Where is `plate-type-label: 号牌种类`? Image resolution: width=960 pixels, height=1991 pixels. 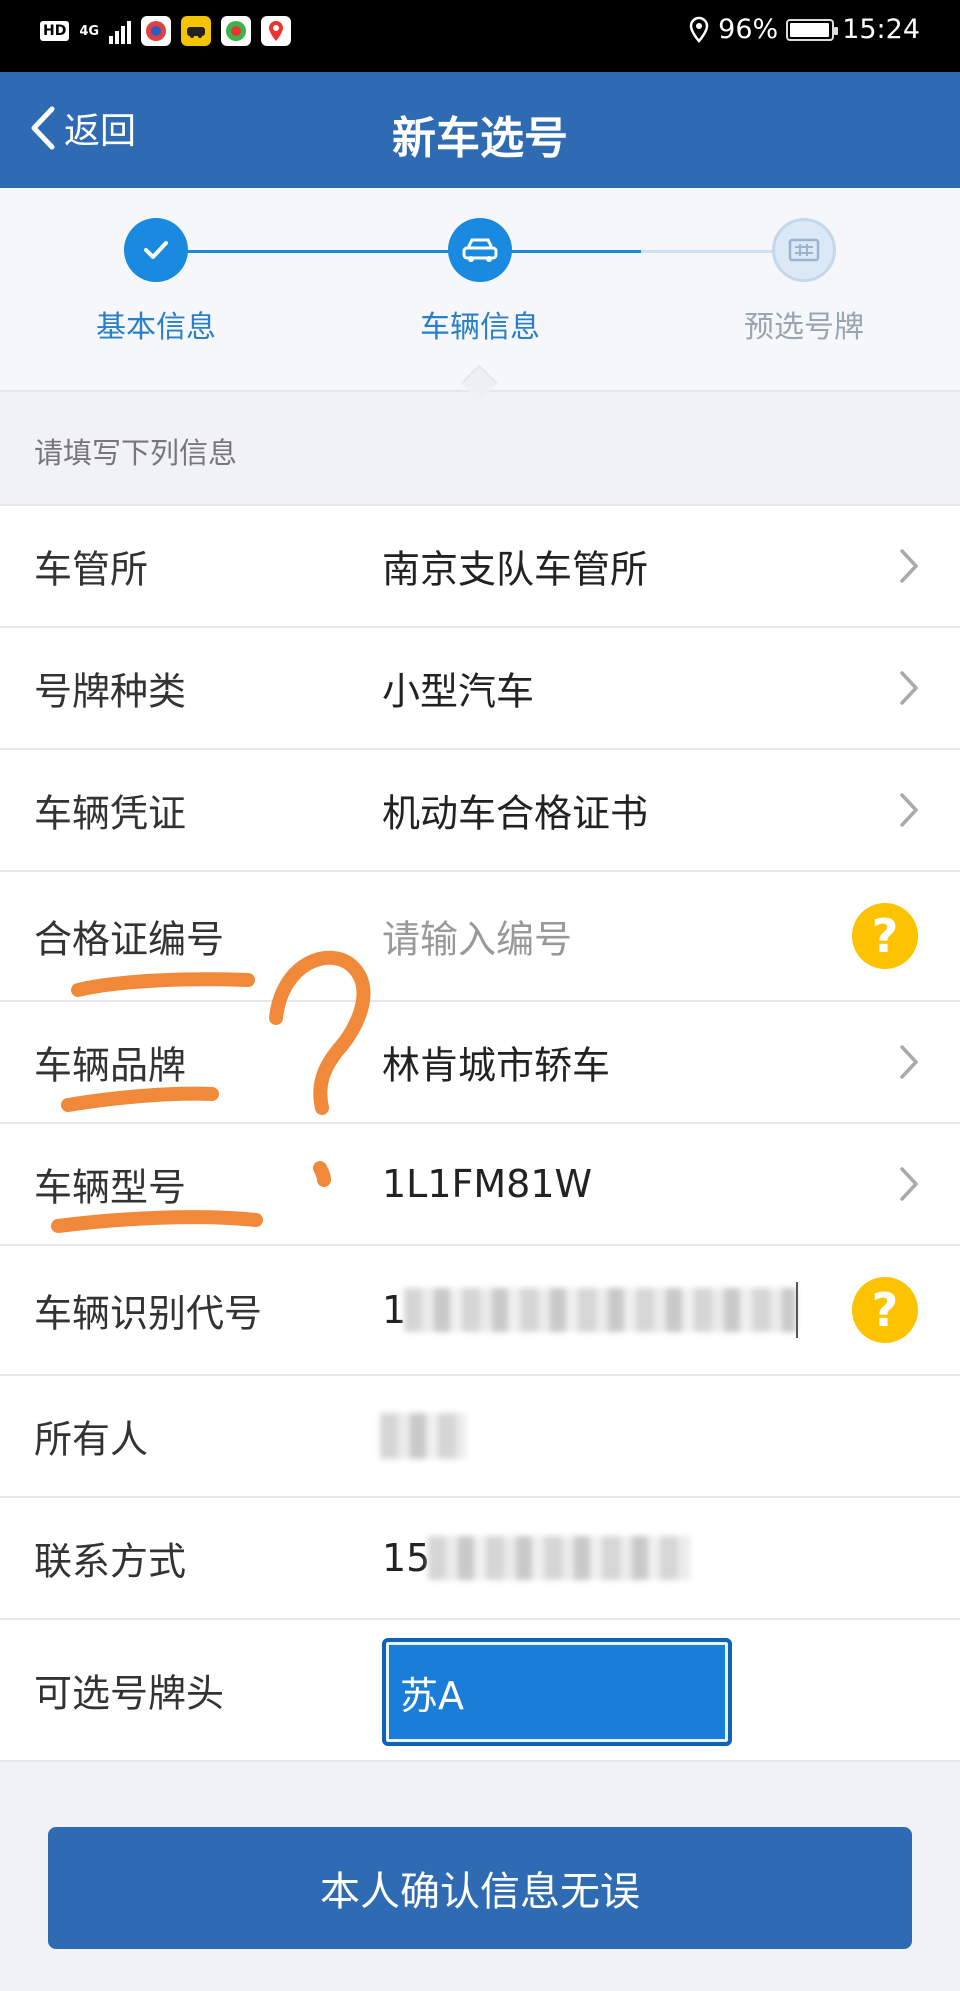
plate-type-label: 号牌种类 is located at coordinates (110, 691).